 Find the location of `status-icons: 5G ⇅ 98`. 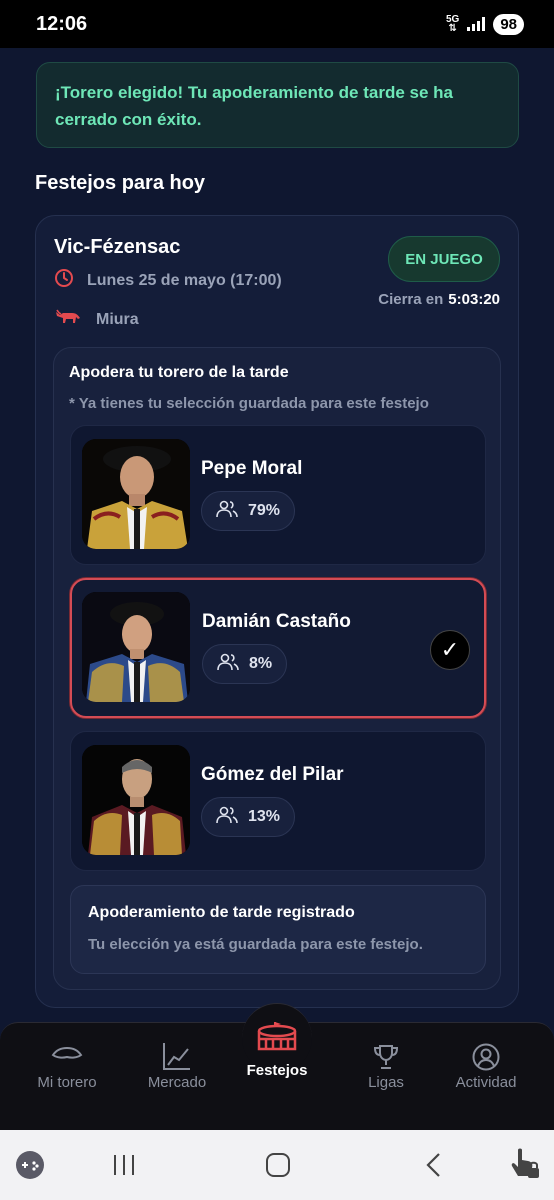

status-icons: 5G ⇅ 98 is located at coordinates (484, 24).